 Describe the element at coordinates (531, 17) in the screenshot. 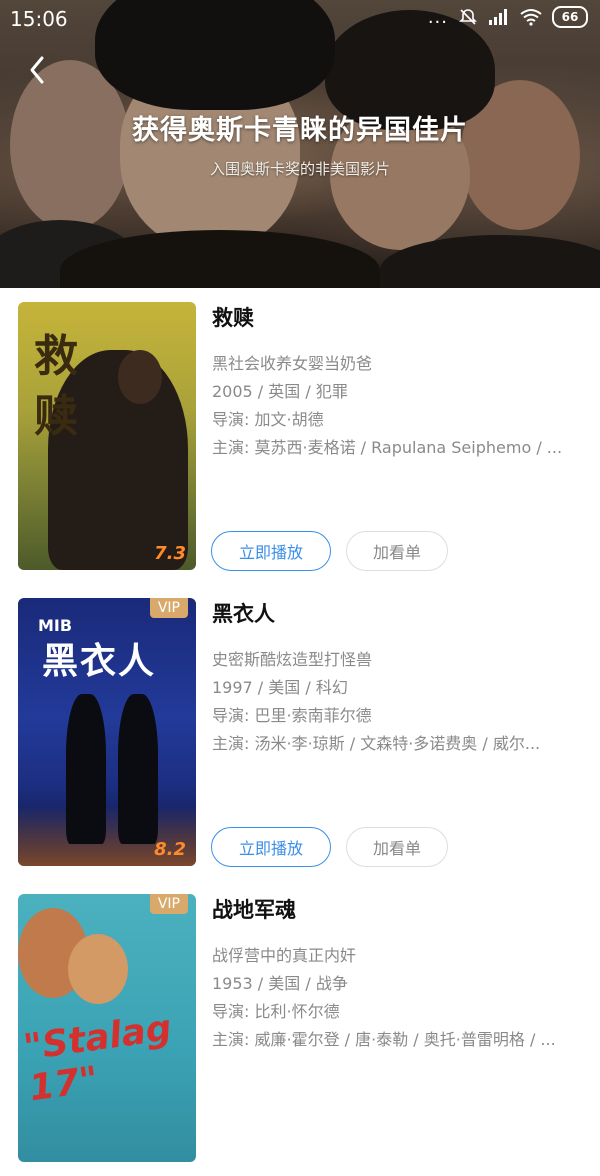

I see `wifi-icon` at that location.